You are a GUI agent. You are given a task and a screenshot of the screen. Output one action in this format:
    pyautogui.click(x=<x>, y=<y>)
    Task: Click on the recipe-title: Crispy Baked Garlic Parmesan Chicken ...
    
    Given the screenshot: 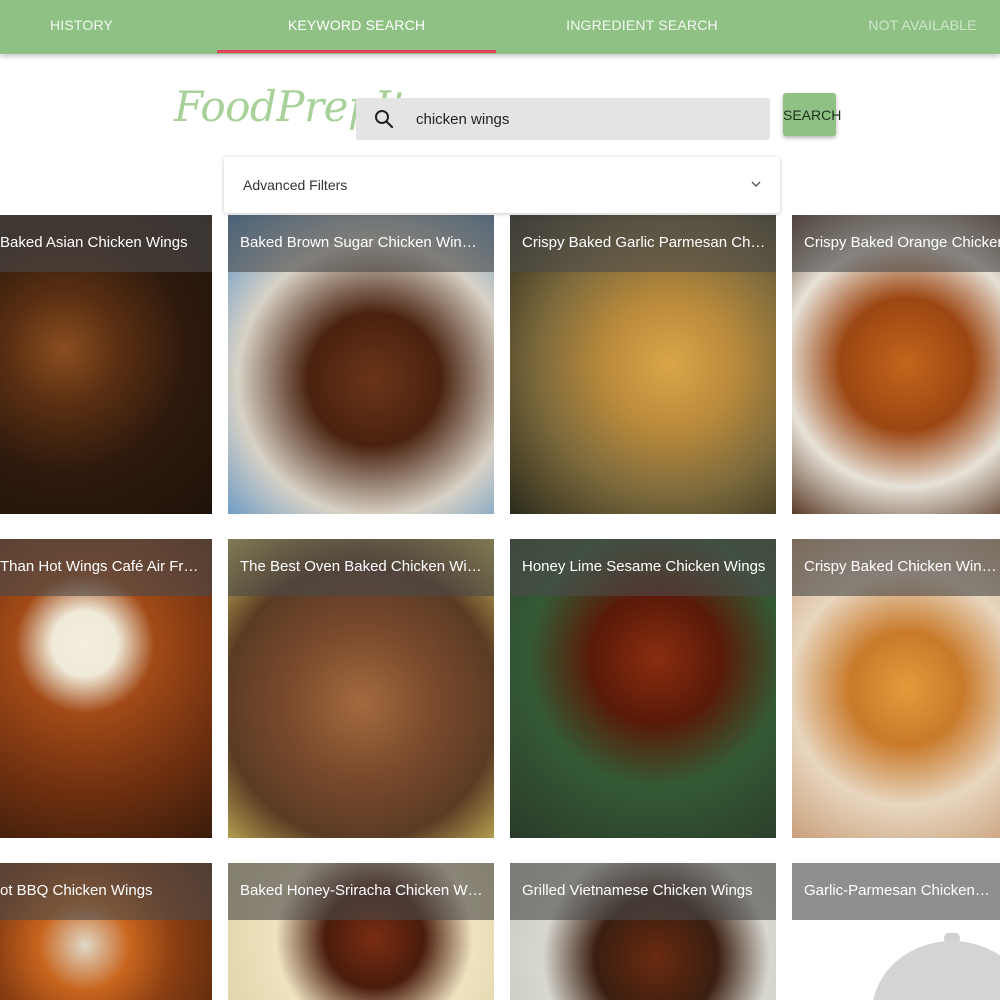 What is the action you would take?
    pyautogui.click(x=644, y=242)
    